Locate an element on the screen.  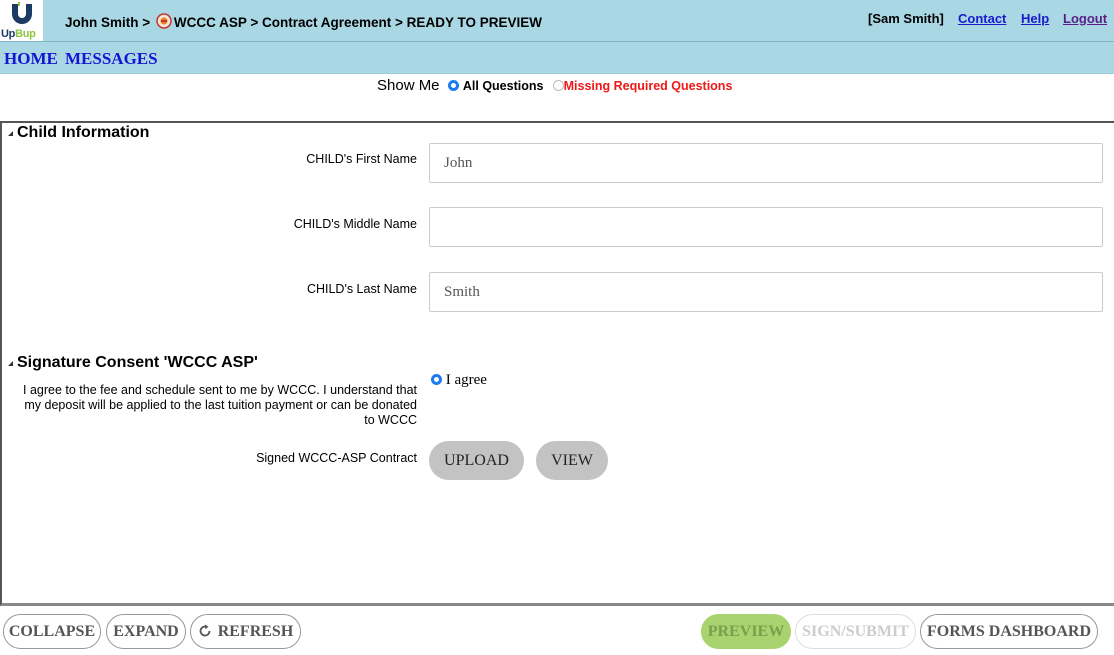
child-middle-name-label: CHILD's Middle Name is located at coordinates (355, 224).